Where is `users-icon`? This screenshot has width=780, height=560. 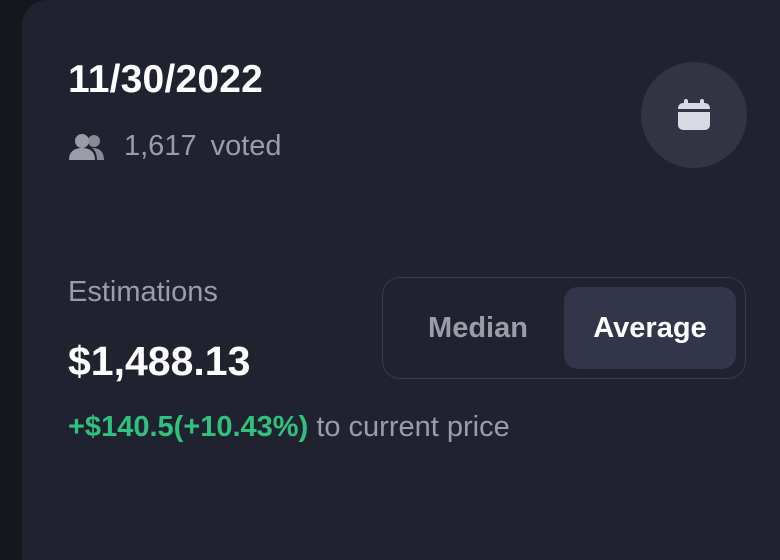 users-icon is located at coordinates (87, 147).